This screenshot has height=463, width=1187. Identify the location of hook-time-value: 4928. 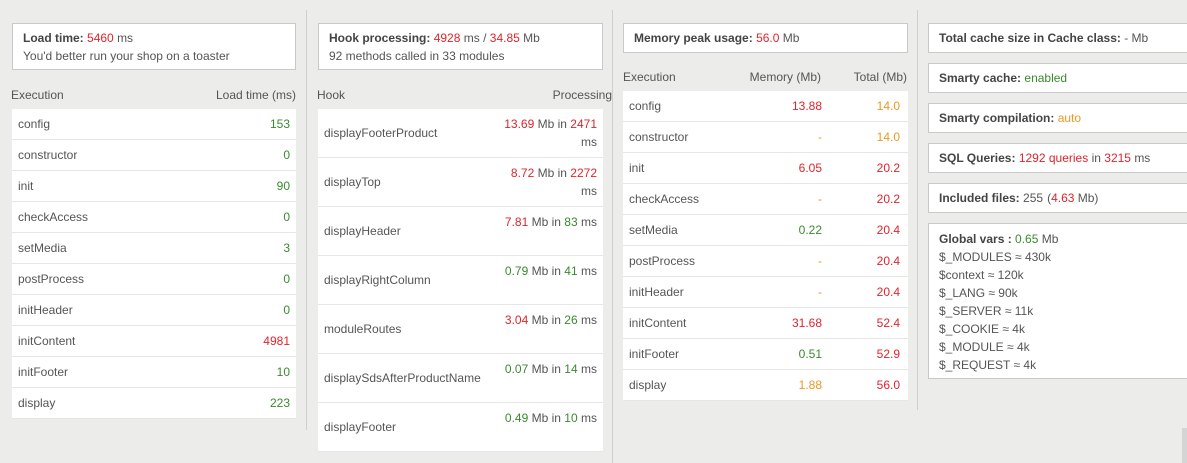
(447, 38).